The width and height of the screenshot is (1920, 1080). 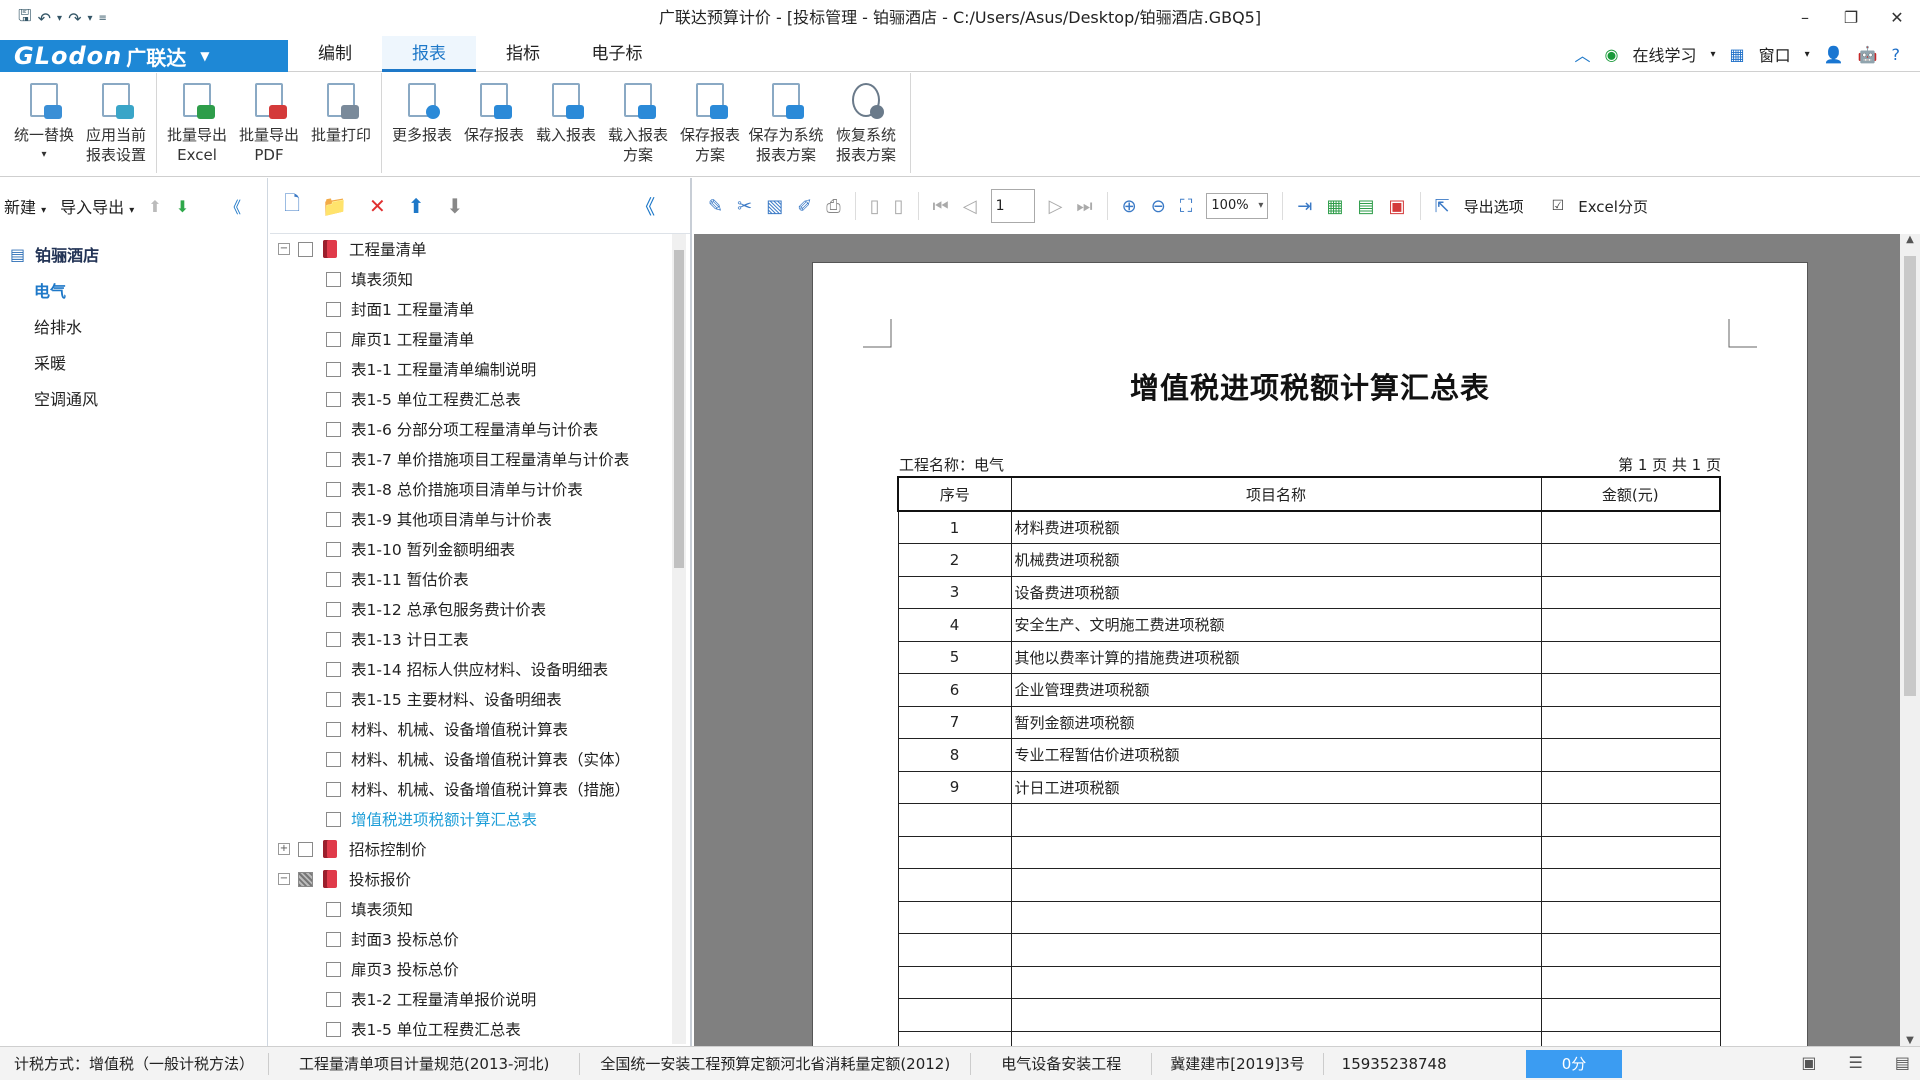 I want to click on apply-report-settings-button: 应用当前 报表设置, so click(x=116, y=123).